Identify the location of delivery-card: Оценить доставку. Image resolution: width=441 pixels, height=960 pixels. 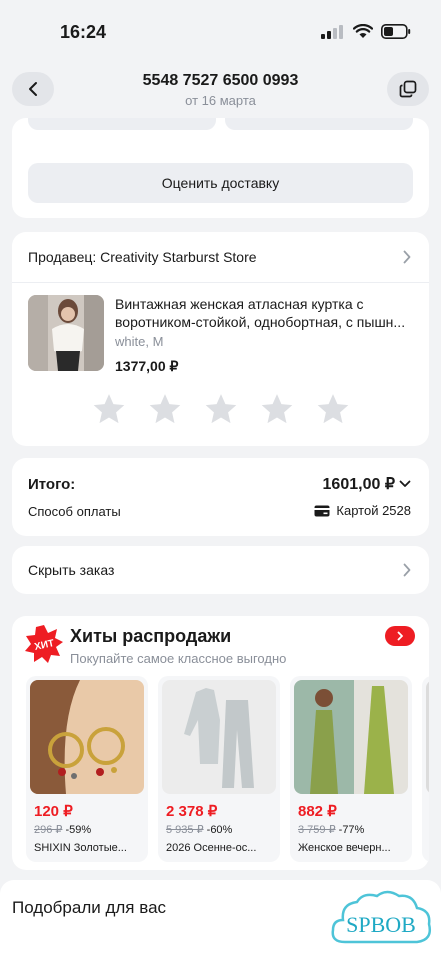
(220, 168).